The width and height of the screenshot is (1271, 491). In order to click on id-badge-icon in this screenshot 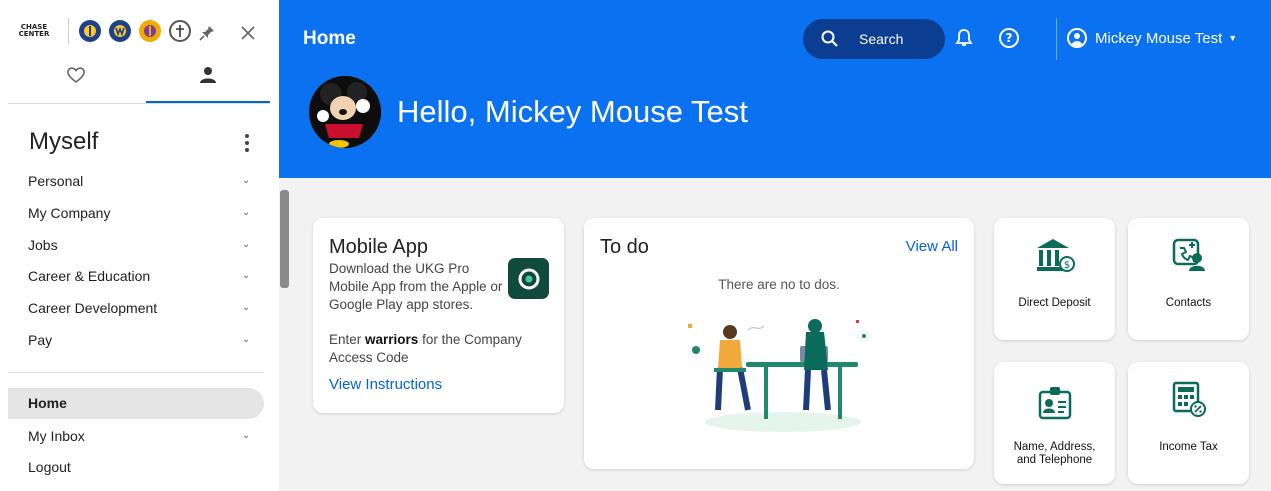, I will do `click(1054, 403)`.